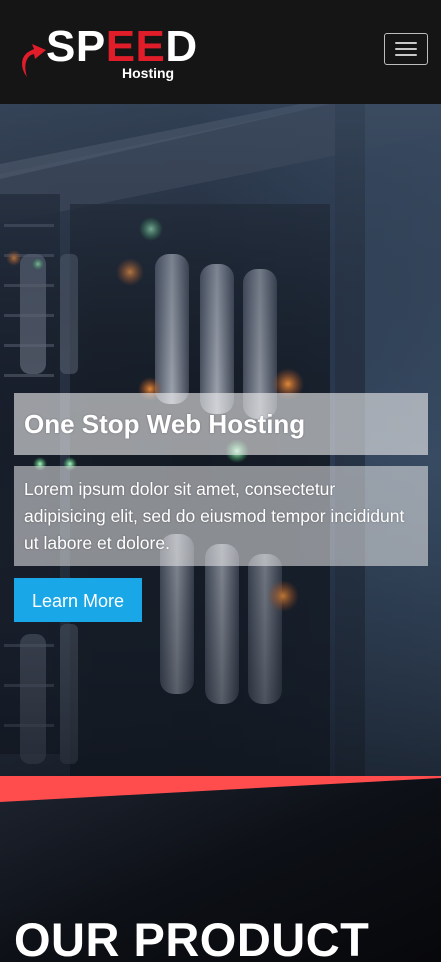  I want to click on speed-hosting-logo: SPEED Hosting, so click(108, 54).